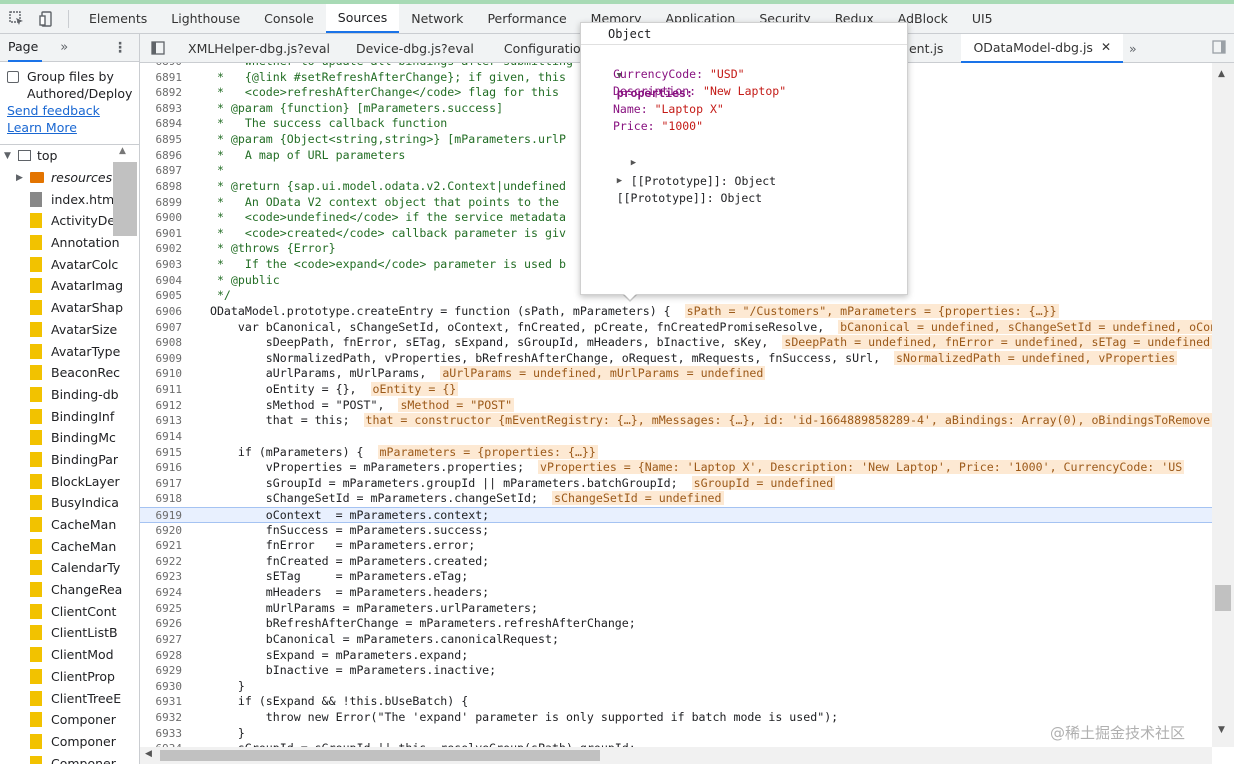 This screenshot has width=1234, height=764. Describe the element at coordinates (69, 481) in the screenshot. I see `tree-item-file: BlockLayer` at that location.